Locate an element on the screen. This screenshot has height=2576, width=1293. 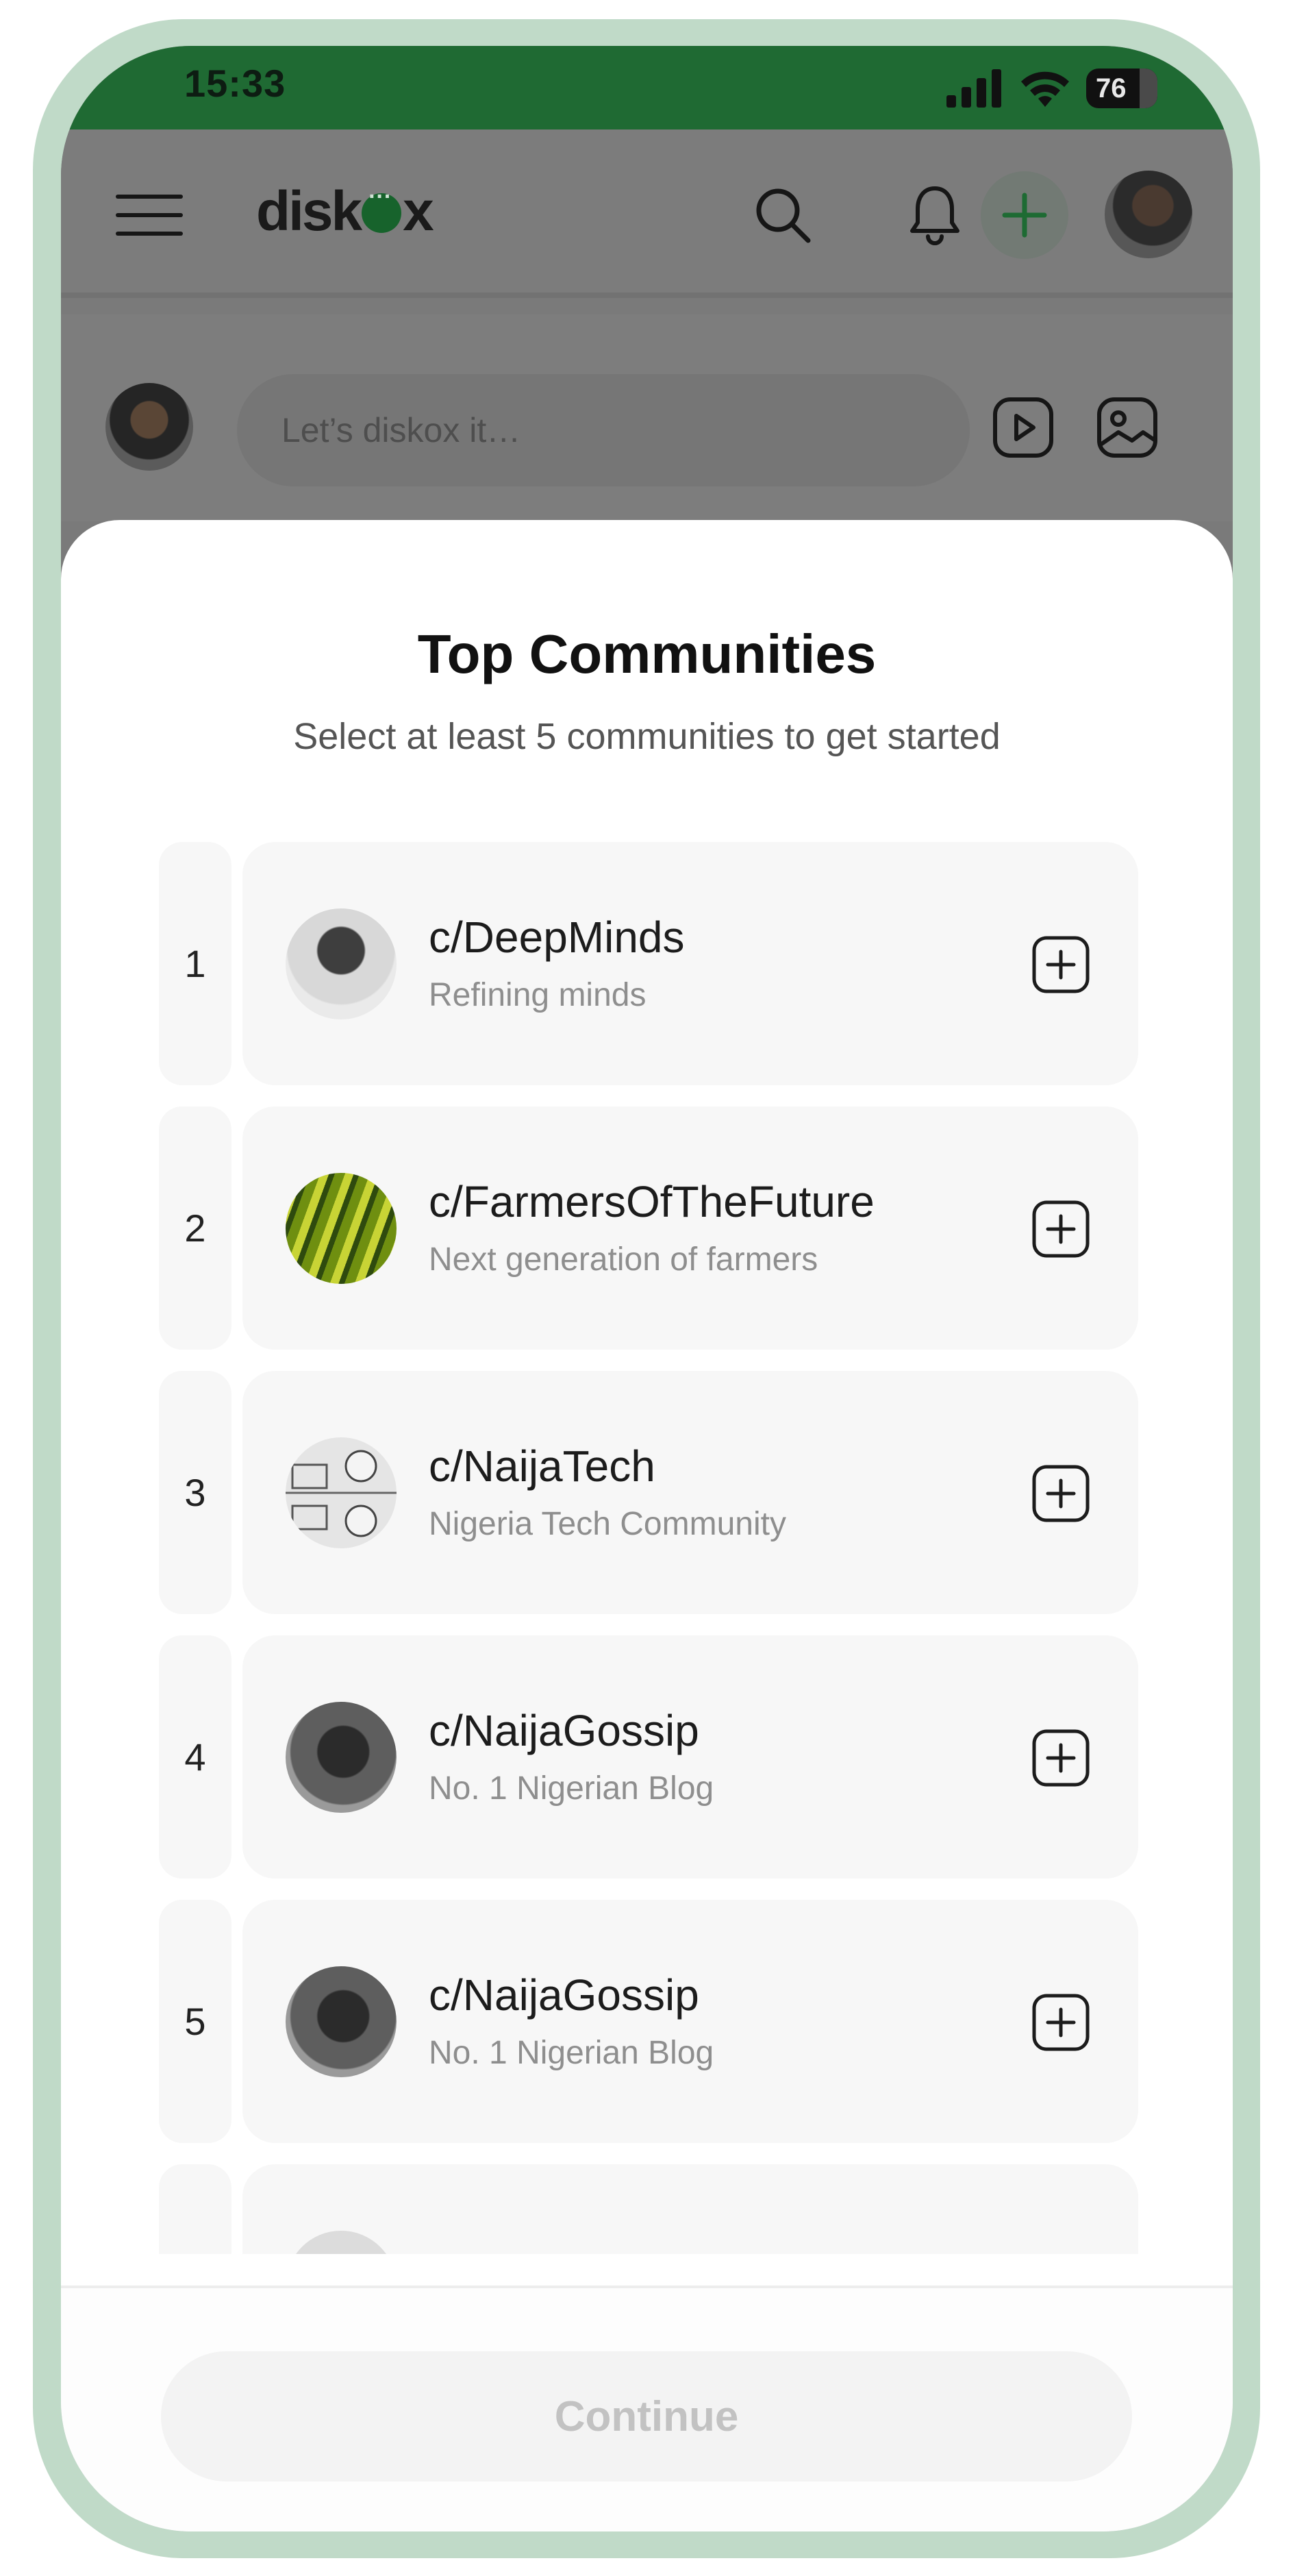
rank-badge: 5 is located at coordinates (195, 2021).